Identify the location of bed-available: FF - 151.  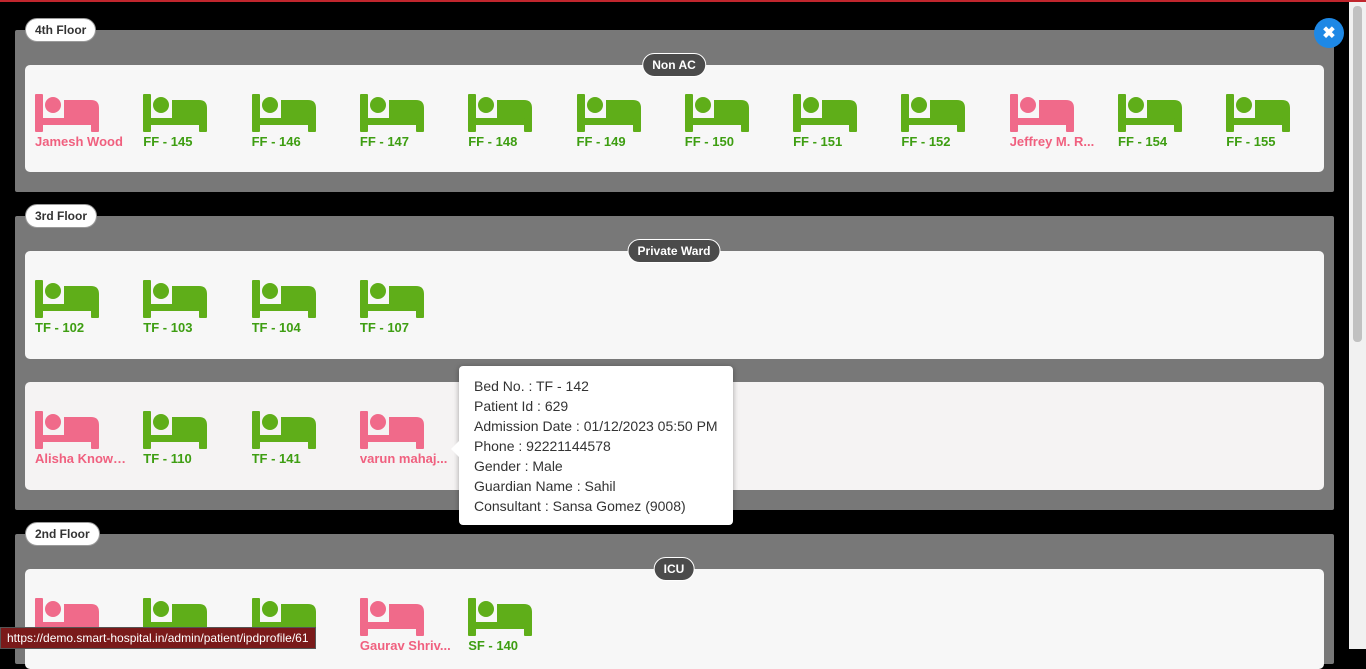
(843, 121).